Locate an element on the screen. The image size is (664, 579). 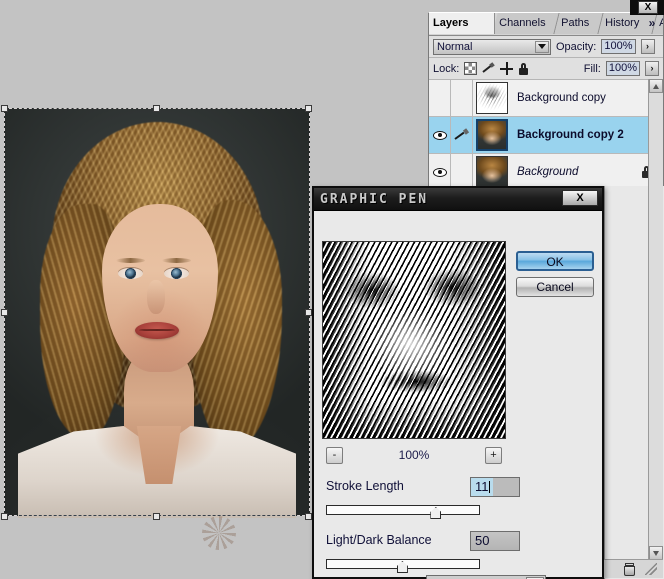
lock-all-icon is located at coordinates (523, 68).